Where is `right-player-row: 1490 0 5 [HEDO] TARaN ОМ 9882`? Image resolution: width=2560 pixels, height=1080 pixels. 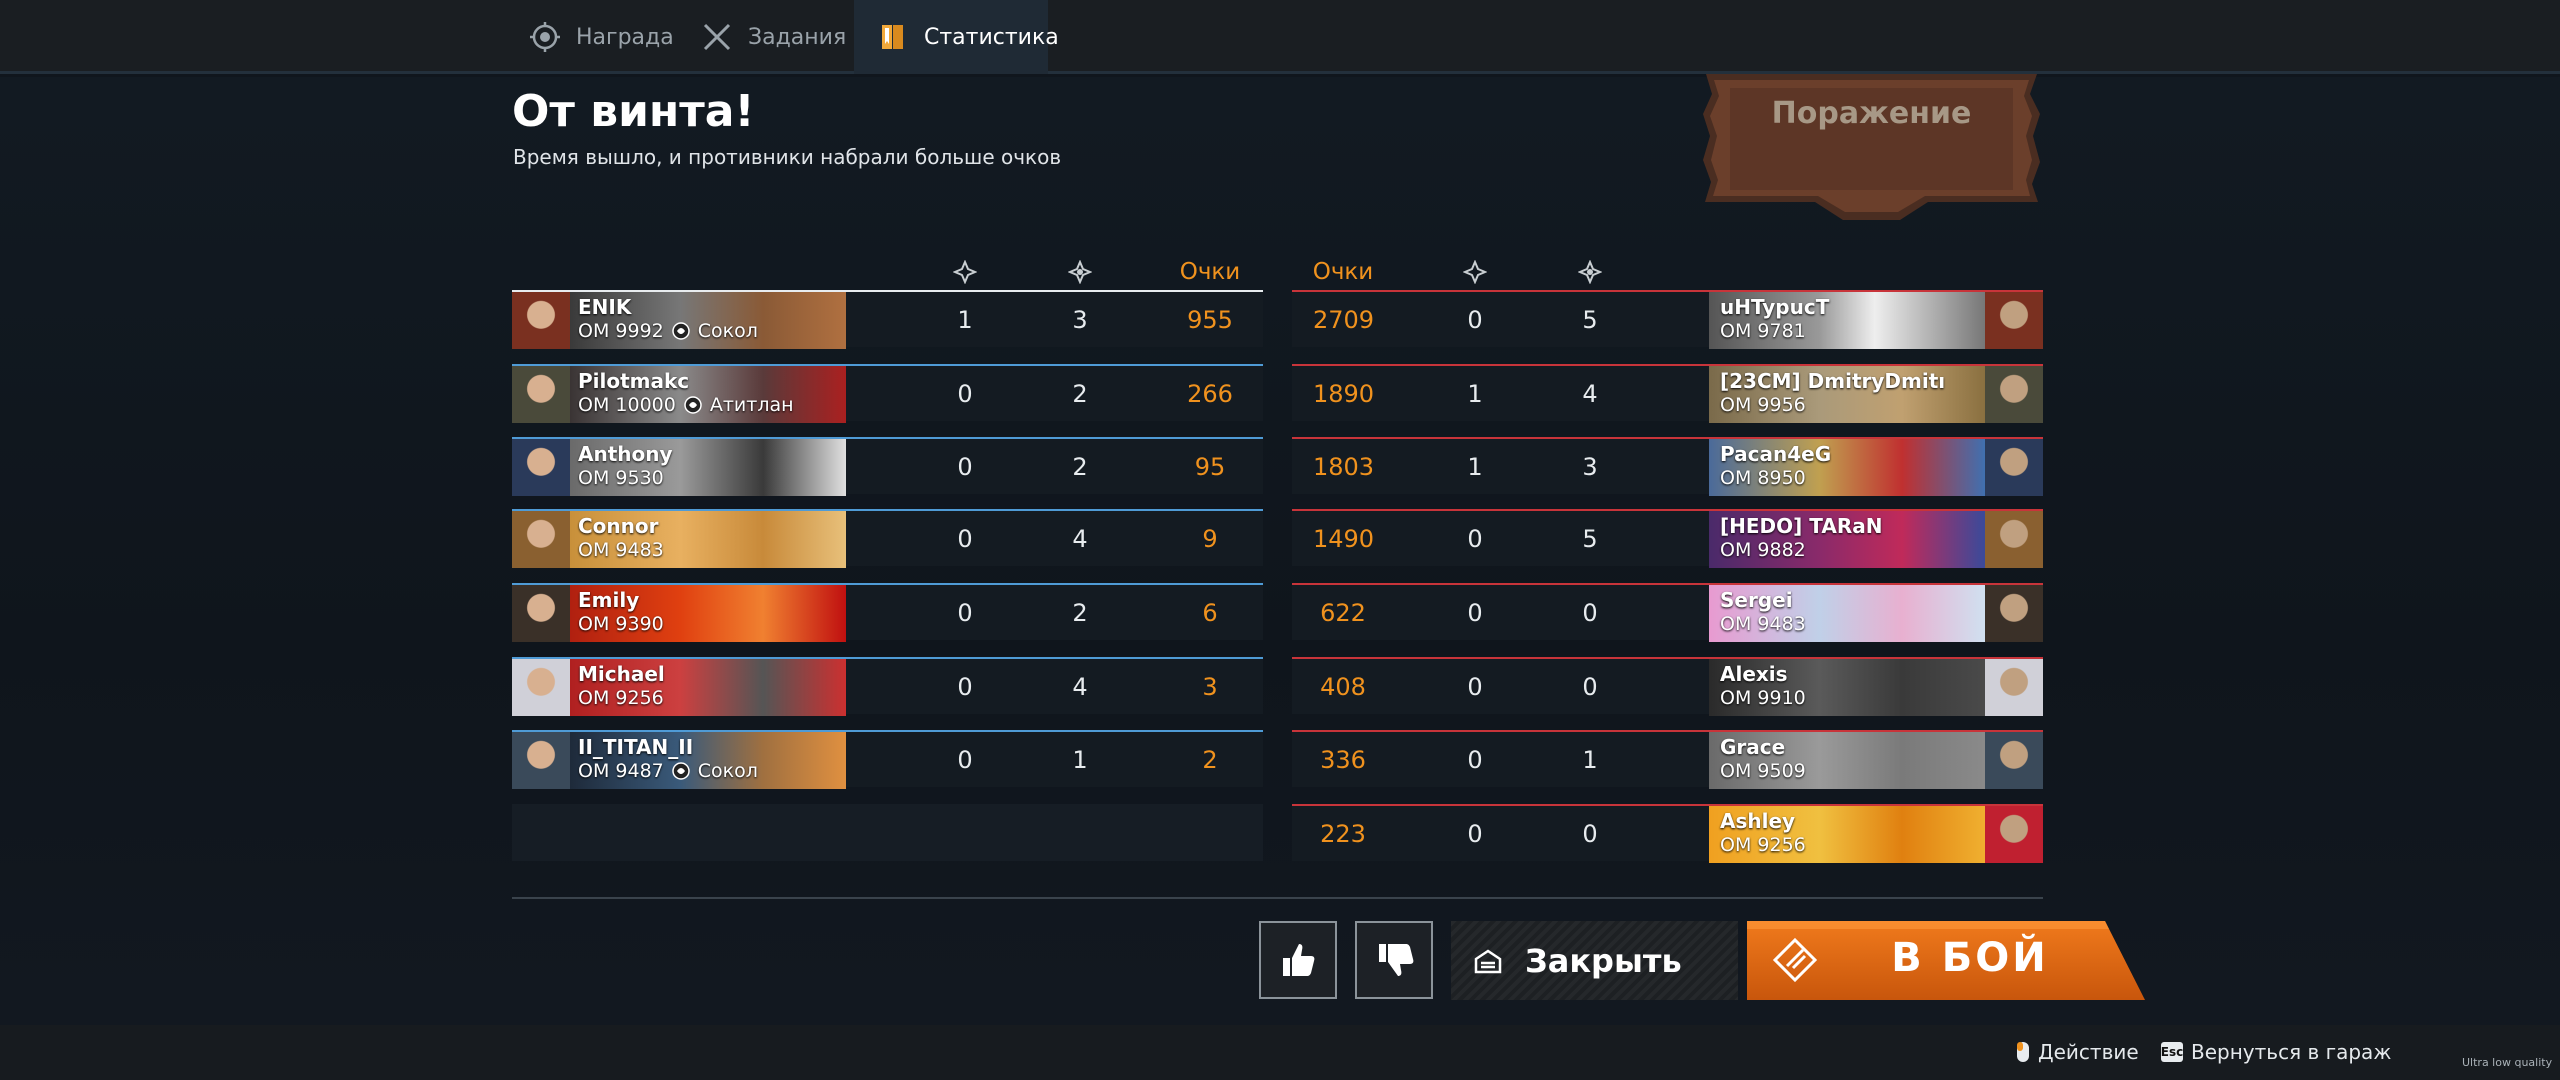 right-player-row: 1490 0 5 [HEDO] TARaN ОМ 9882 is located at coordinates (1667, 538).